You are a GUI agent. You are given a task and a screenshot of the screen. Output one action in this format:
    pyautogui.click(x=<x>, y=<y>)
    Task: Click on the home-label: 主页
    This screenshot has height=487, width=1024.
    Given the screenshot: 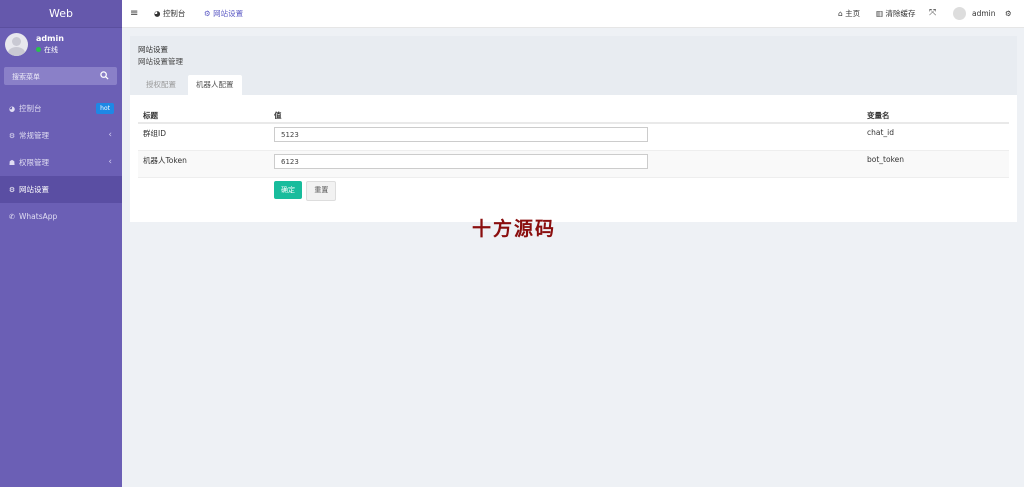 What is the action you would take?
    pyautogui.click(x=853, y=13)
    